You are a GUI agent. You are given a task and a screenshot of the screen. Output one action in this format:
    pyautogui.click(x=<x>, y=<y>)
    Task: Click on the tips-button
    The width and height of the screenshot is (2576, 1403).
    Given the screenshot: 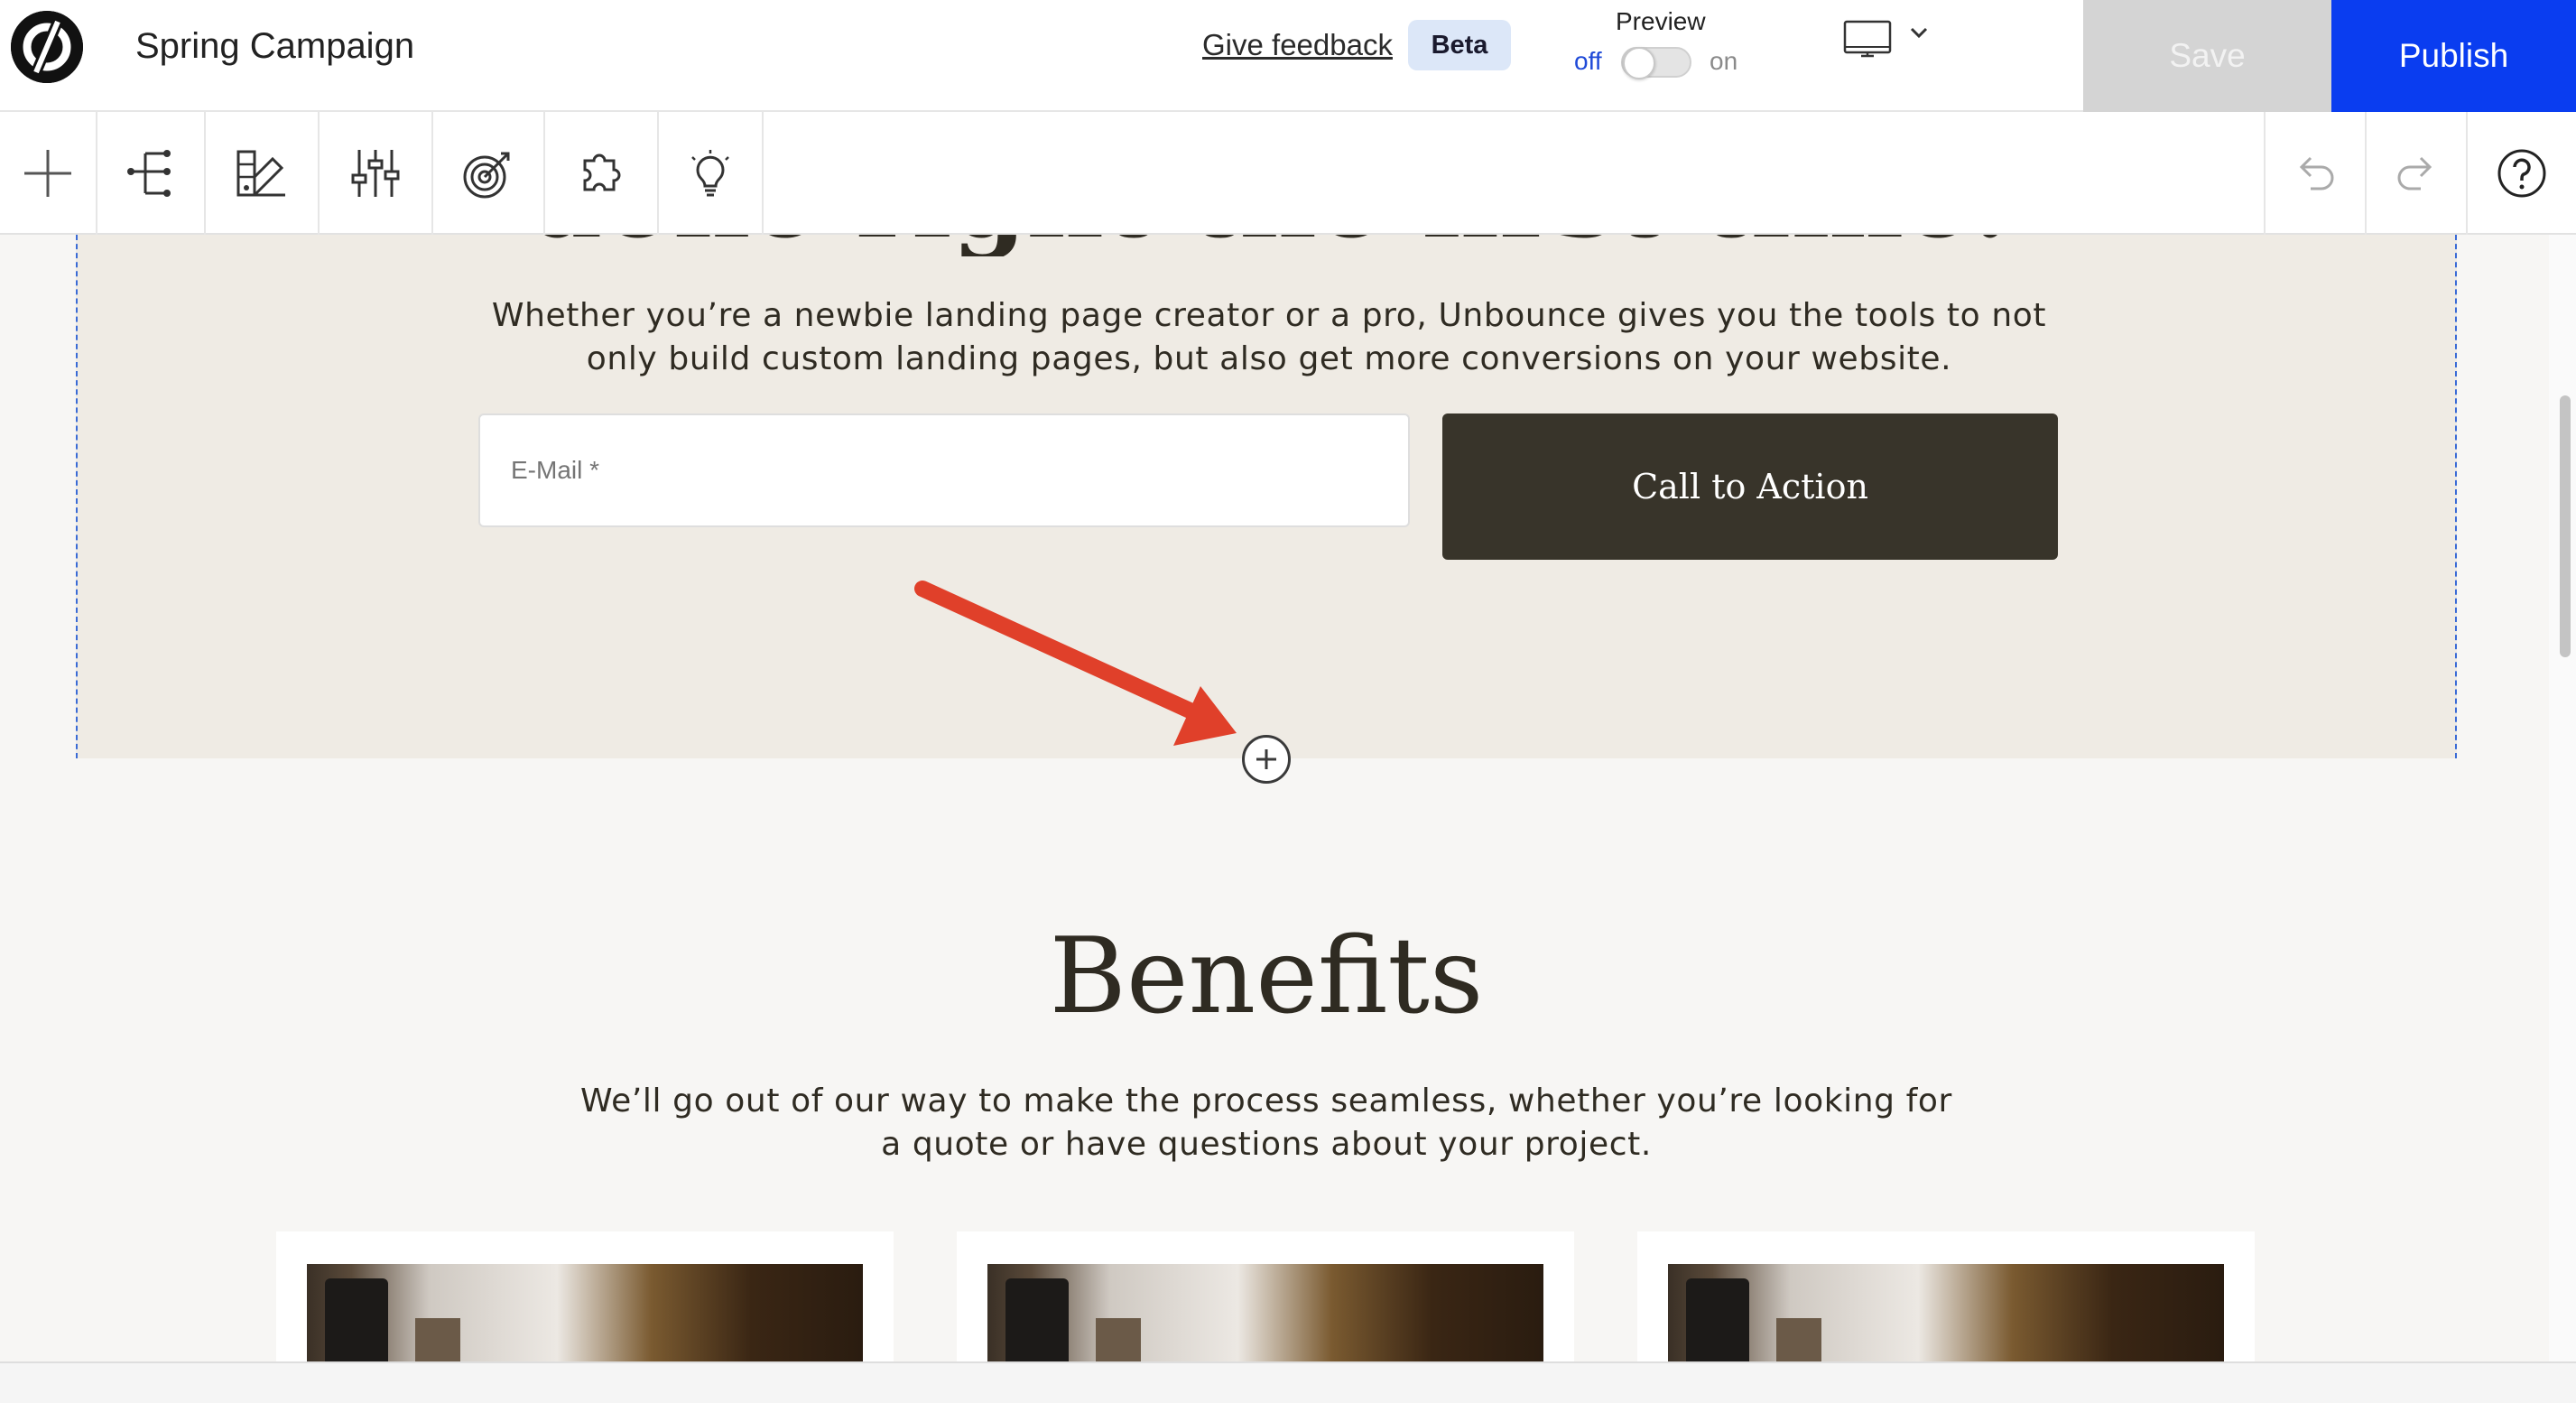 What is the action you would take?
    pyautogui.click(x=711, y=173)
    